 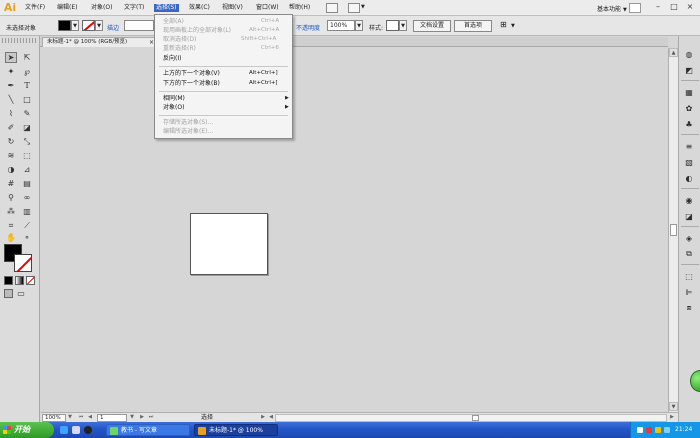 I want to click on taskbar-item-browser: 教书 - 写文章, so click(x=148, y=430).